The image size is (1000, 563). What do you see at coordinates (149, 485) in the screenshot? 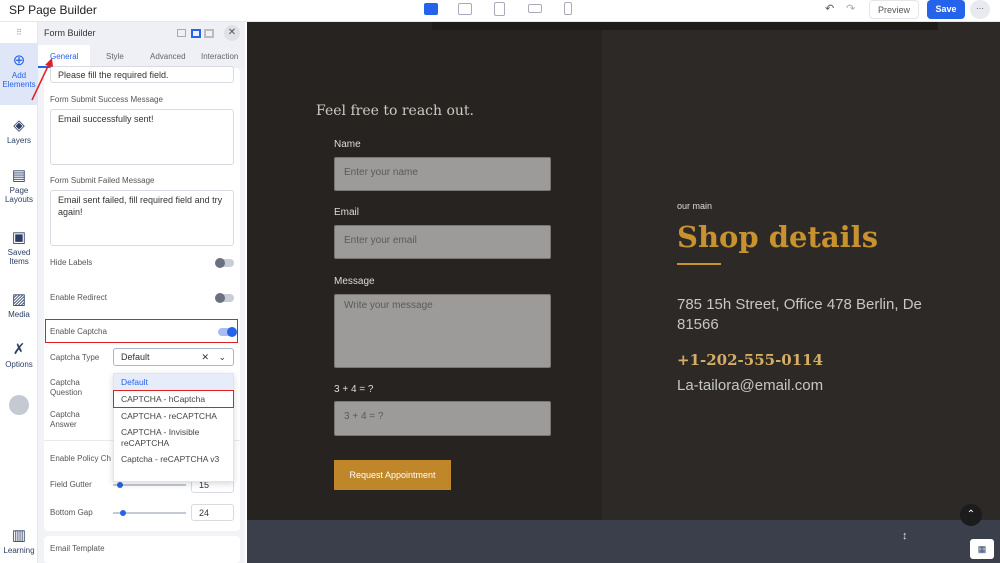
I see `field-gutter-slider` at bounding box center [149, 485].